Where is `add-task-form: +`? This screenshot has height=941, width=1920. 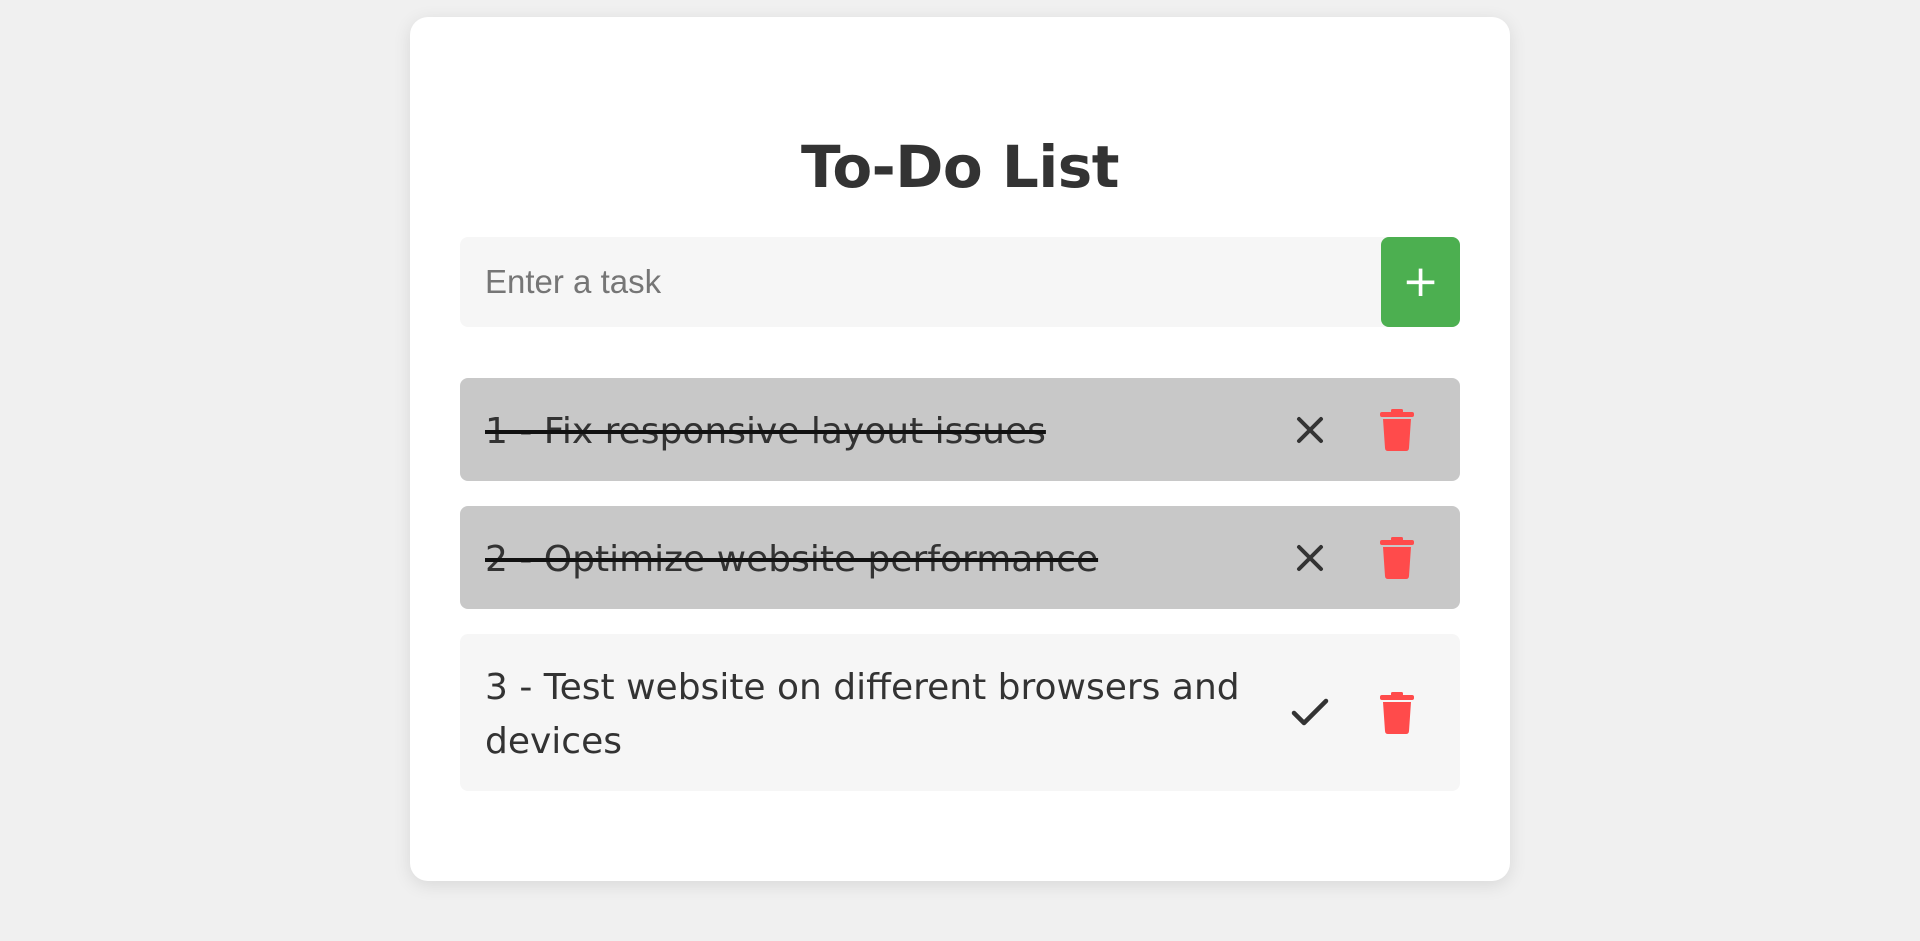 add-task-form: + is located at coordinates (960, 282).